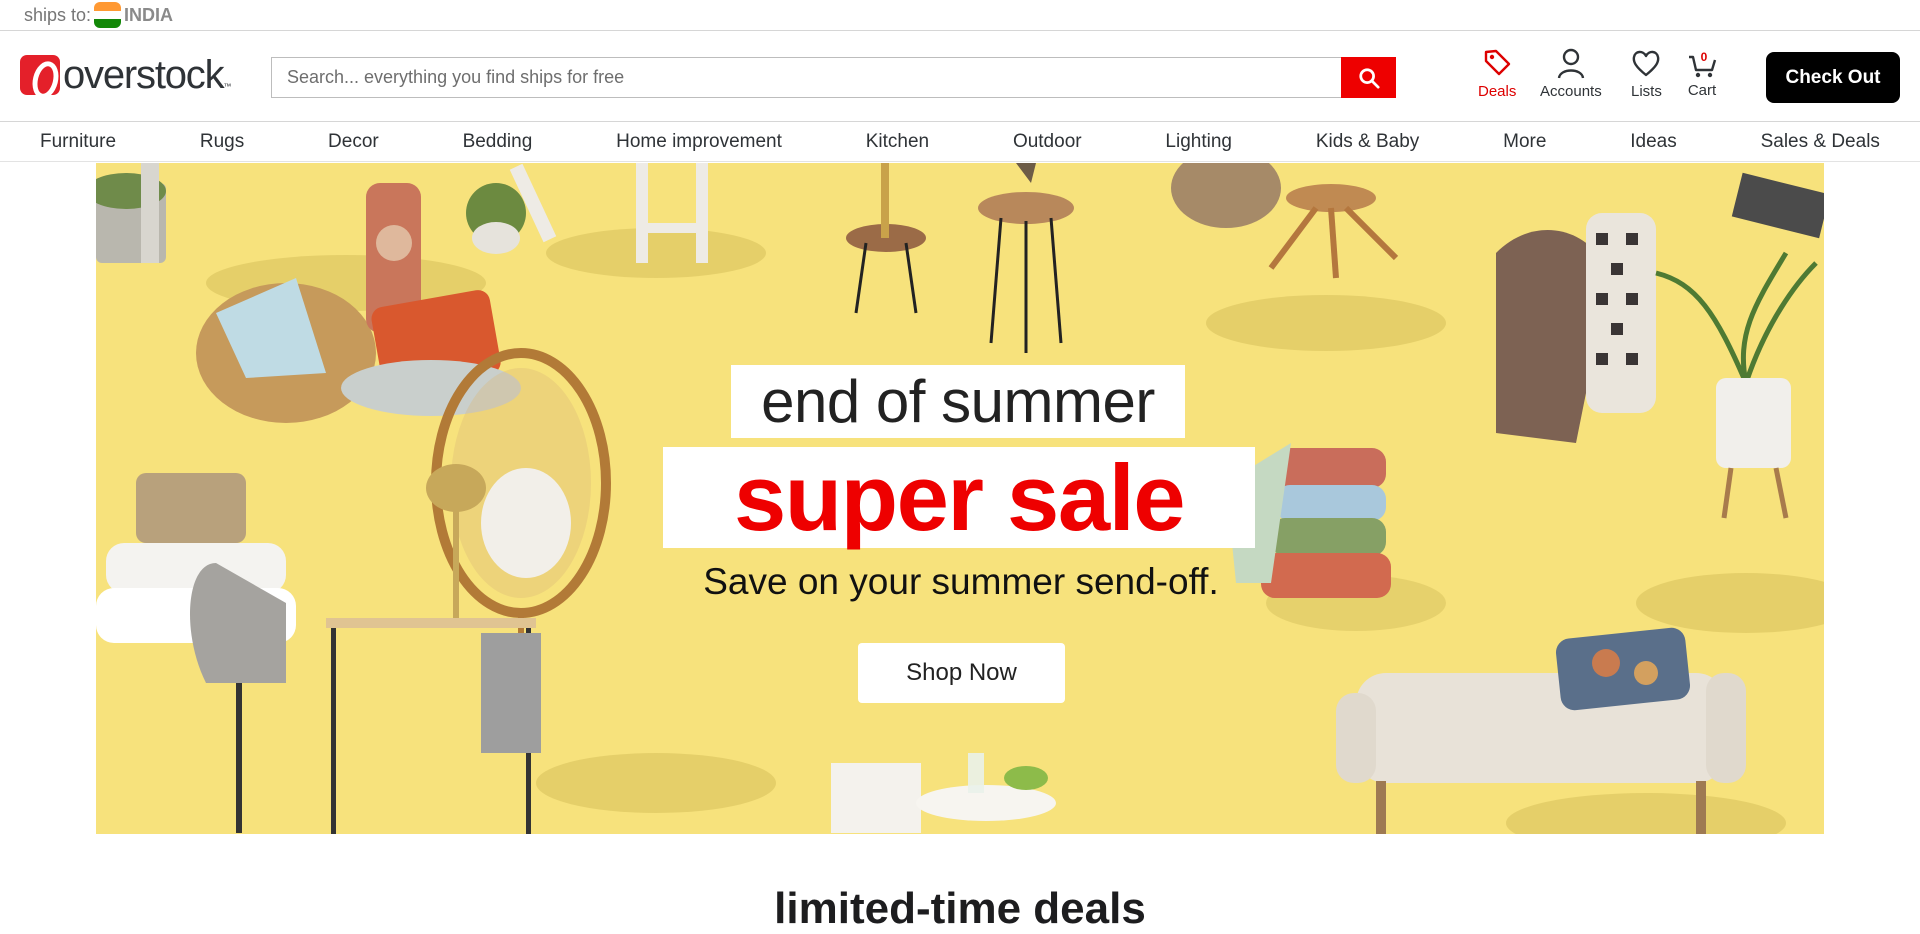  Describe the element at coordinates (1497, 62) in the screenshot. I see `tag-icon` at that location.